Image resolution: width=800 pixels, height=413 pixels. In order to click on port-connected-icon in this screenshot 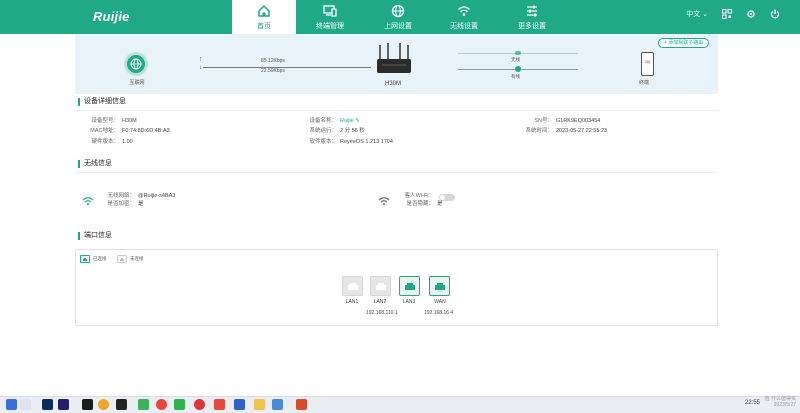, I will do `click(85, 259)`.